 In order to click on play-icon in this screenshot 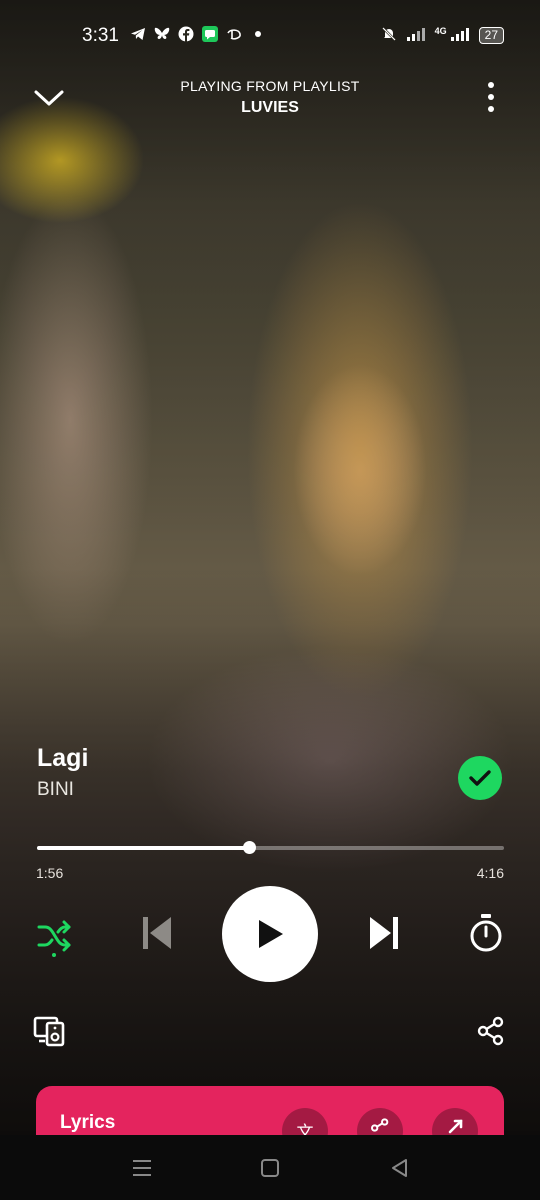, I will do `click(271, 934)`.